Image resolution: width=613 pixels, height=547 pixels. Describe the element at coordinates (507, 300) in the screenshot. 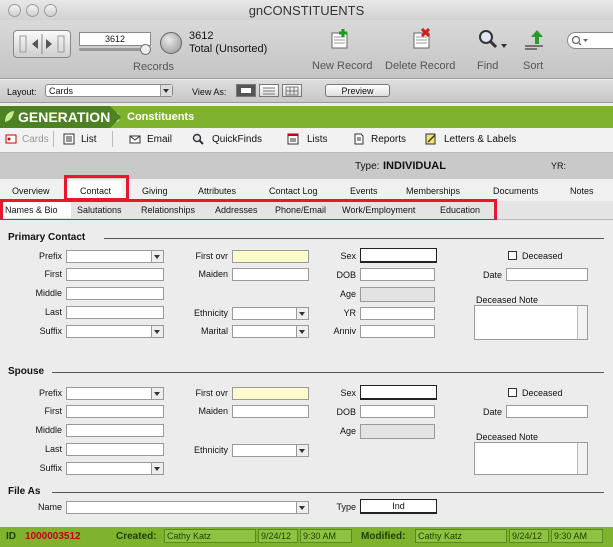

I see `deceased-note-label: Deceased Note` at that location.